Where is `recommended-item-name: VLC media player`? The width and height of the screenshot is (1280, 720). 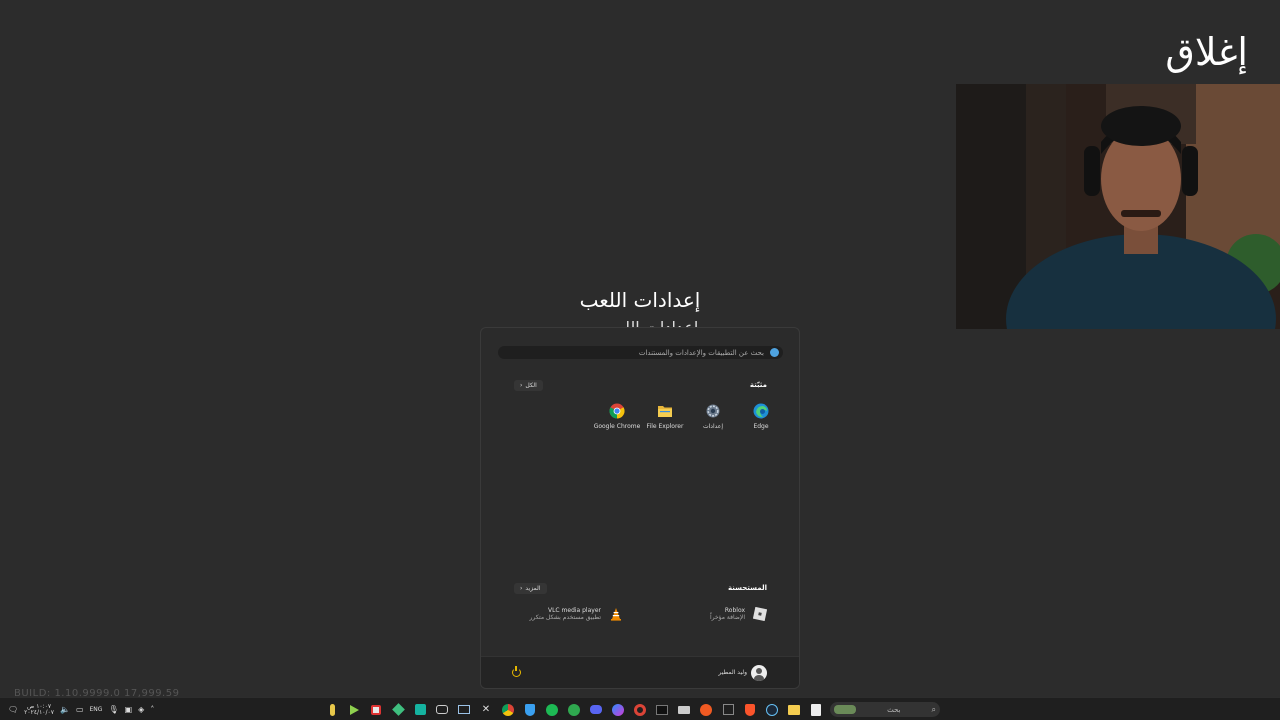
recommended-item-name: VLC media player is located at coordinates (574, 610).